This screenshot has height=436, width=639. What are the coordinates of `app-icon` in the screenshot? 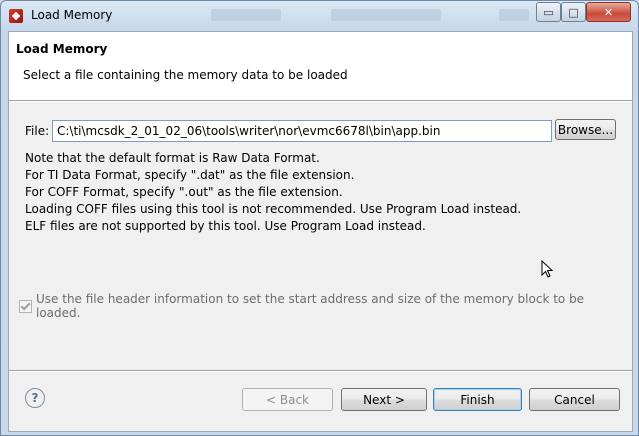 It's located at (16, 16).